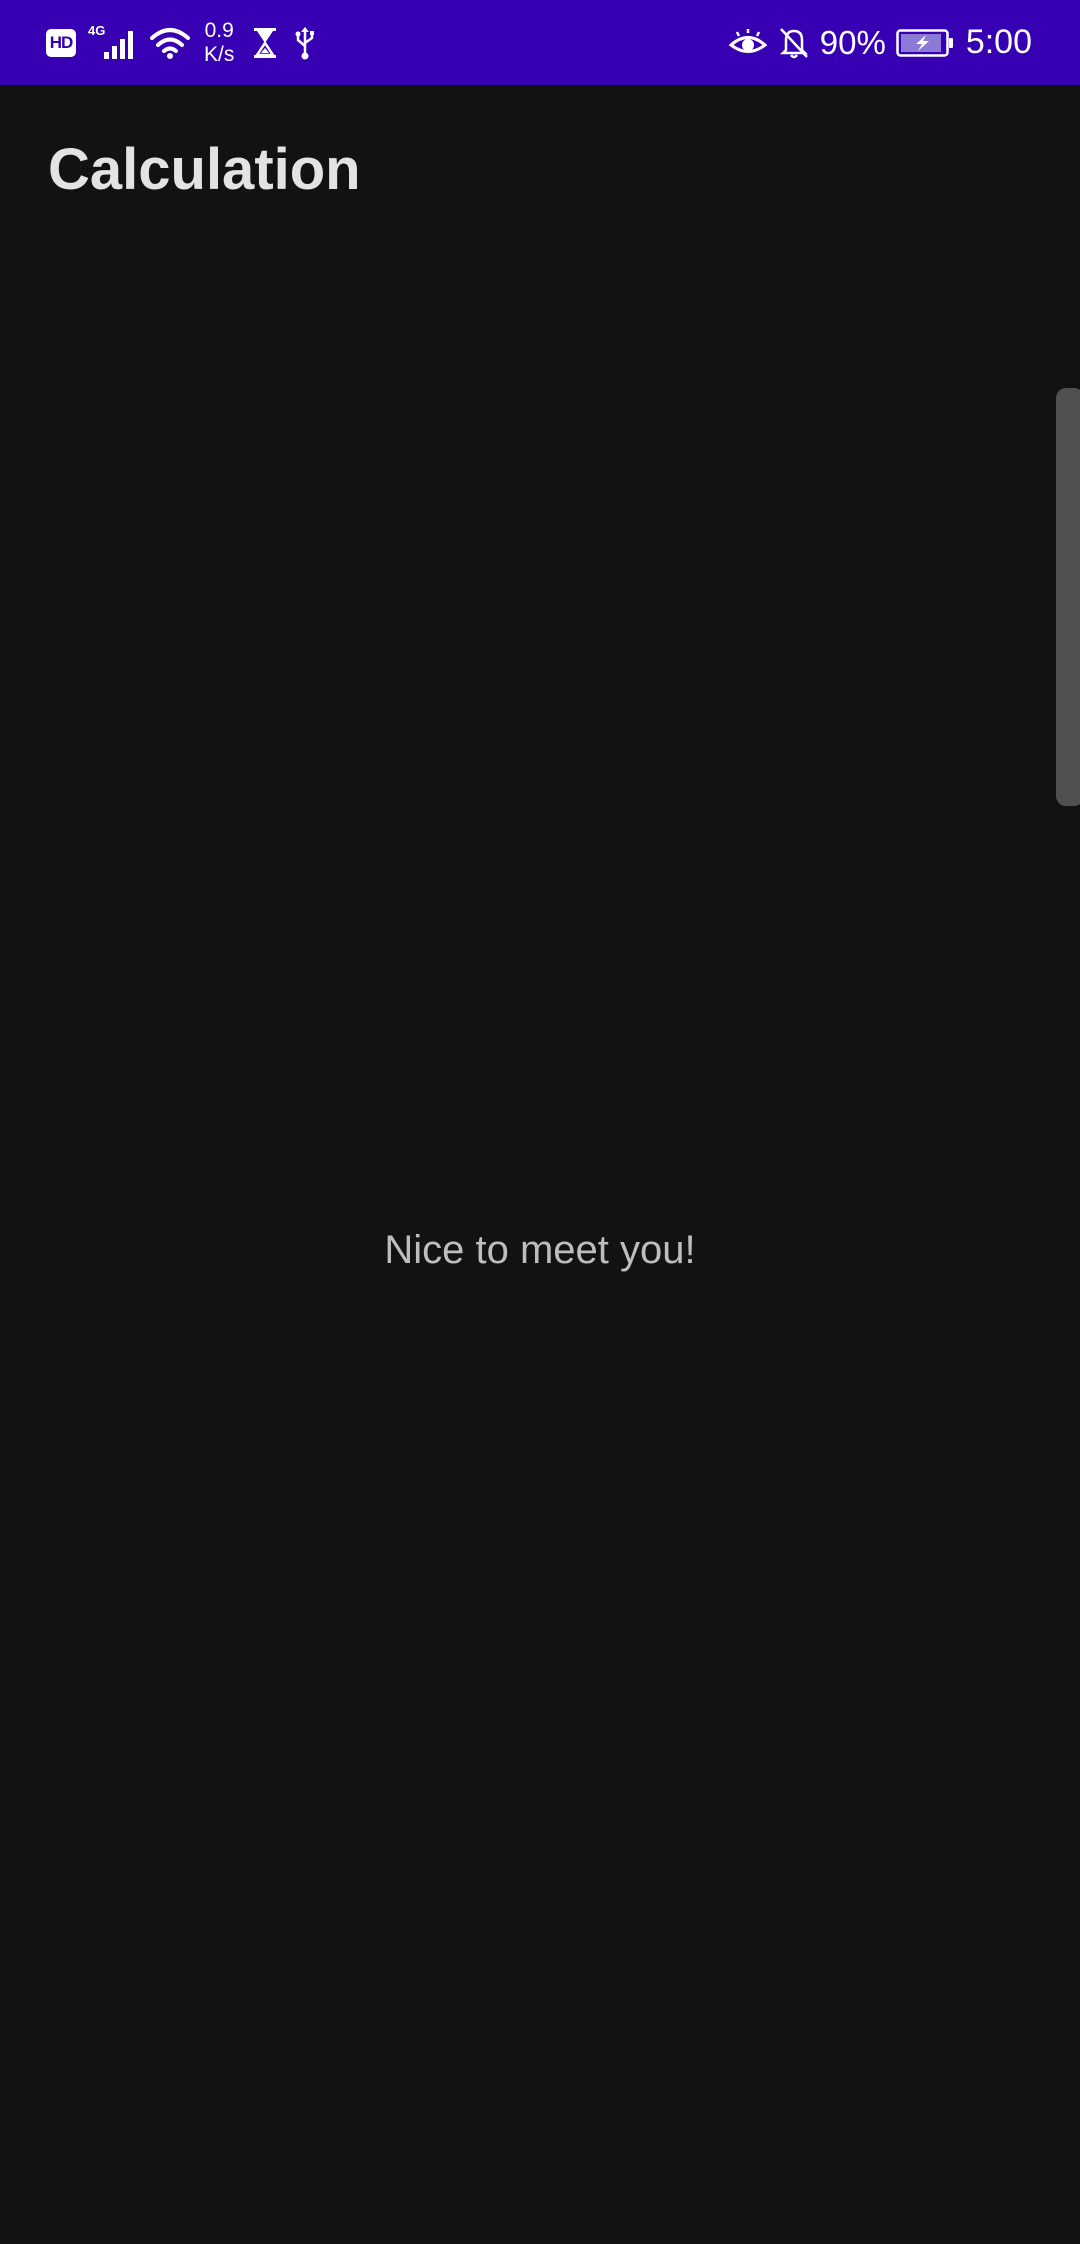 This screenshot has height=2244, width=1080. What do you see at coordinates (1068, 597) in the screenshot?
I see `scrollbar-handle` at bounding box center [1068, 597].